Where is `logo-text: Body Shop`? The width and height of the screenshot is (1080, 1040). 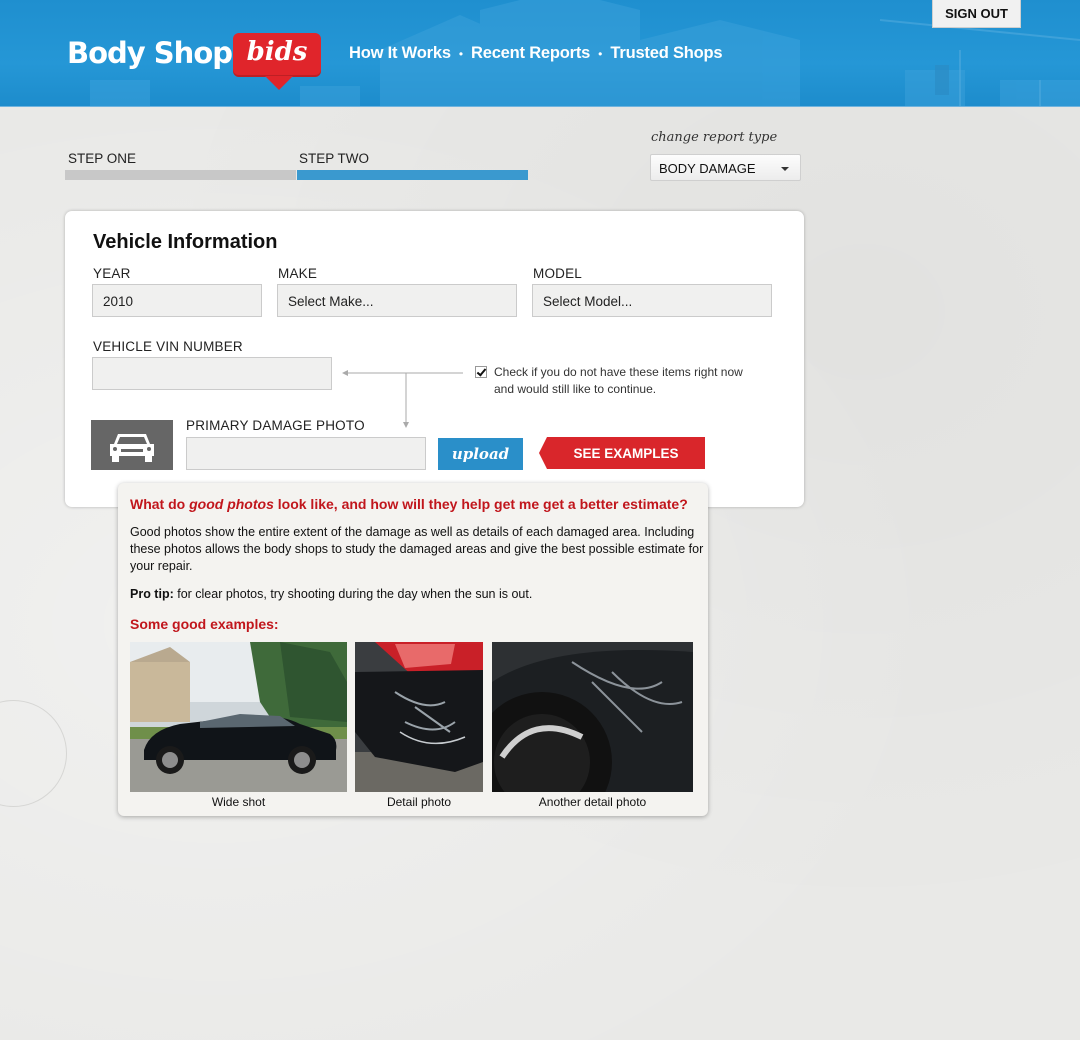
logo-text: Body Shop is located at coordinates (150, 53).